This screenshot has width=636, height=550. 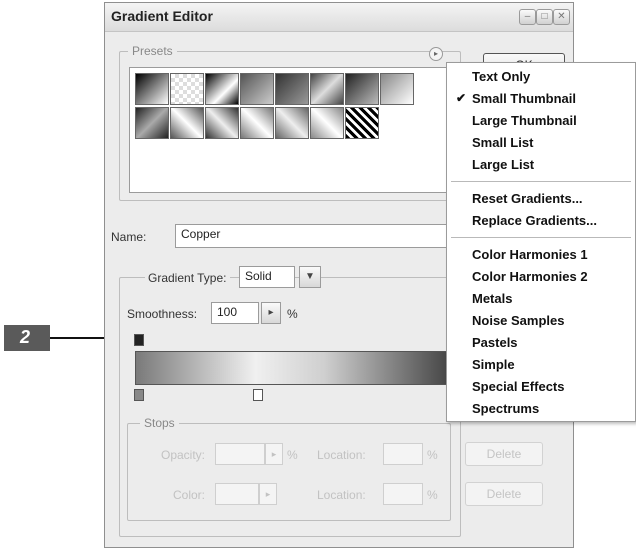 What do you see at coordinates (311, 236) in the screenshot?
I see `name-field: Copper` at bounding box center [311, 236].